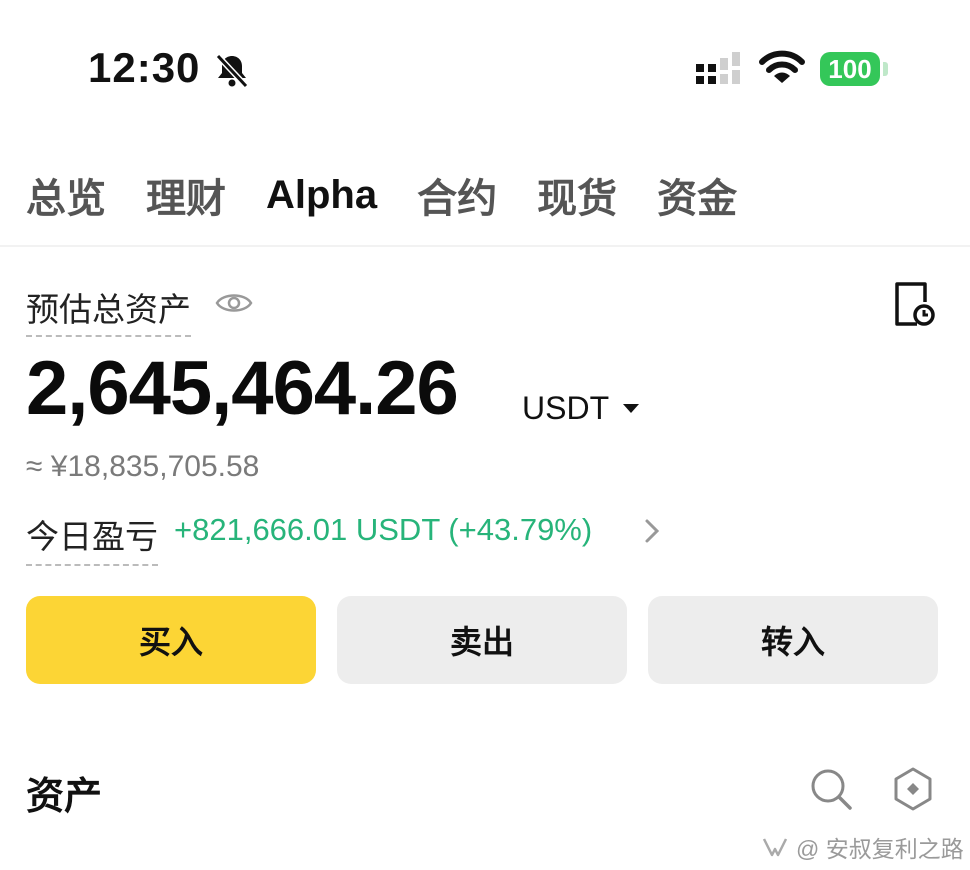  I want to click on battery-indicator: 100, so click(850, 69).